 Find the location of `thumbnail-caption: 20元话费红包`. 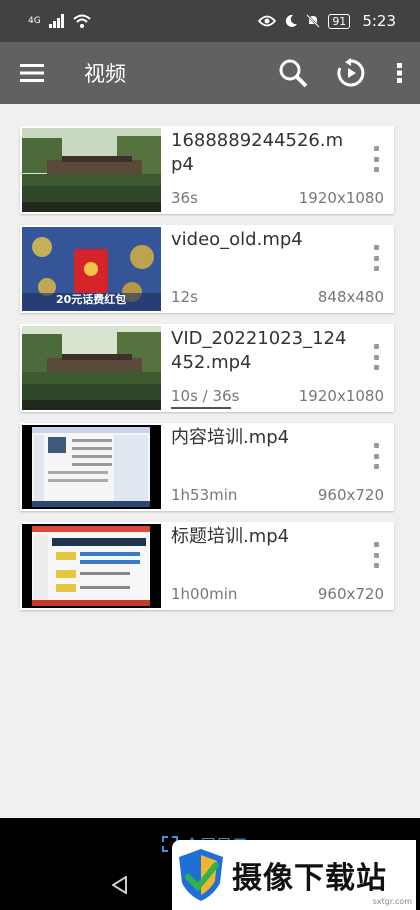

thumbnail-caption: 20元话费红包 is located at coordinates (91, 299).